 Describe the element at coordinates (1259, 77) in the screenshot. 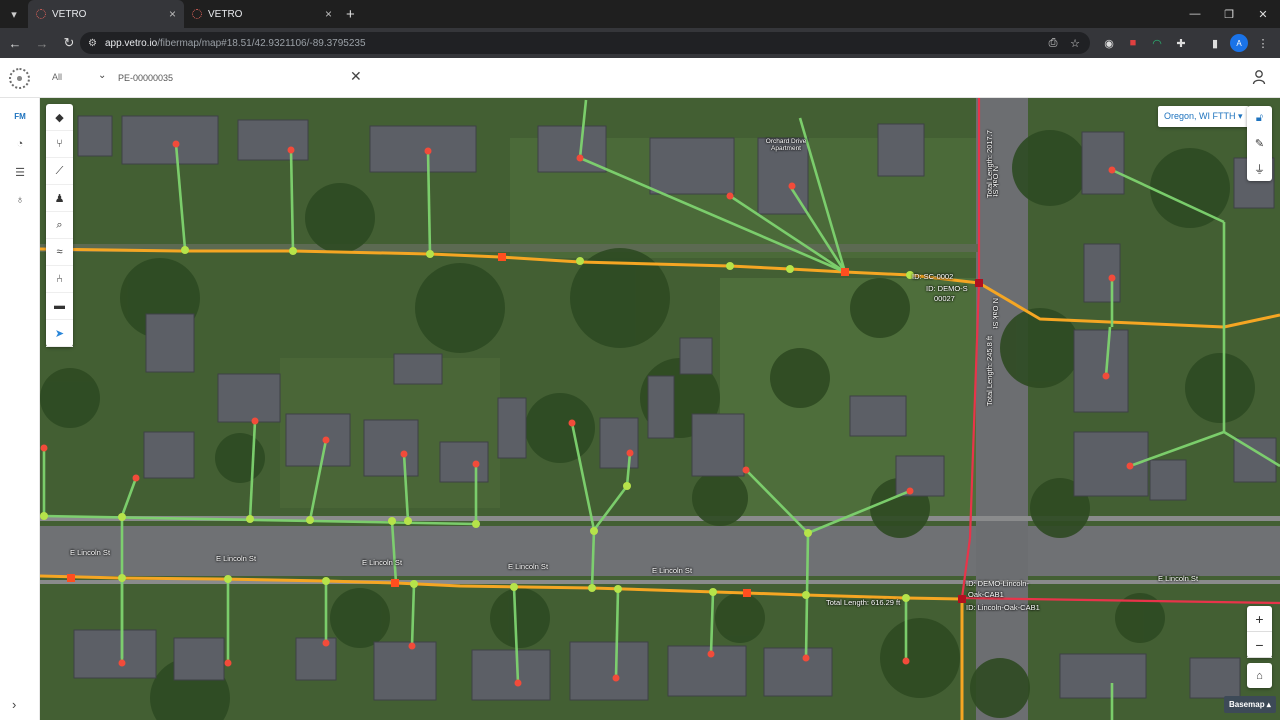

I see `user-icon` at that location.